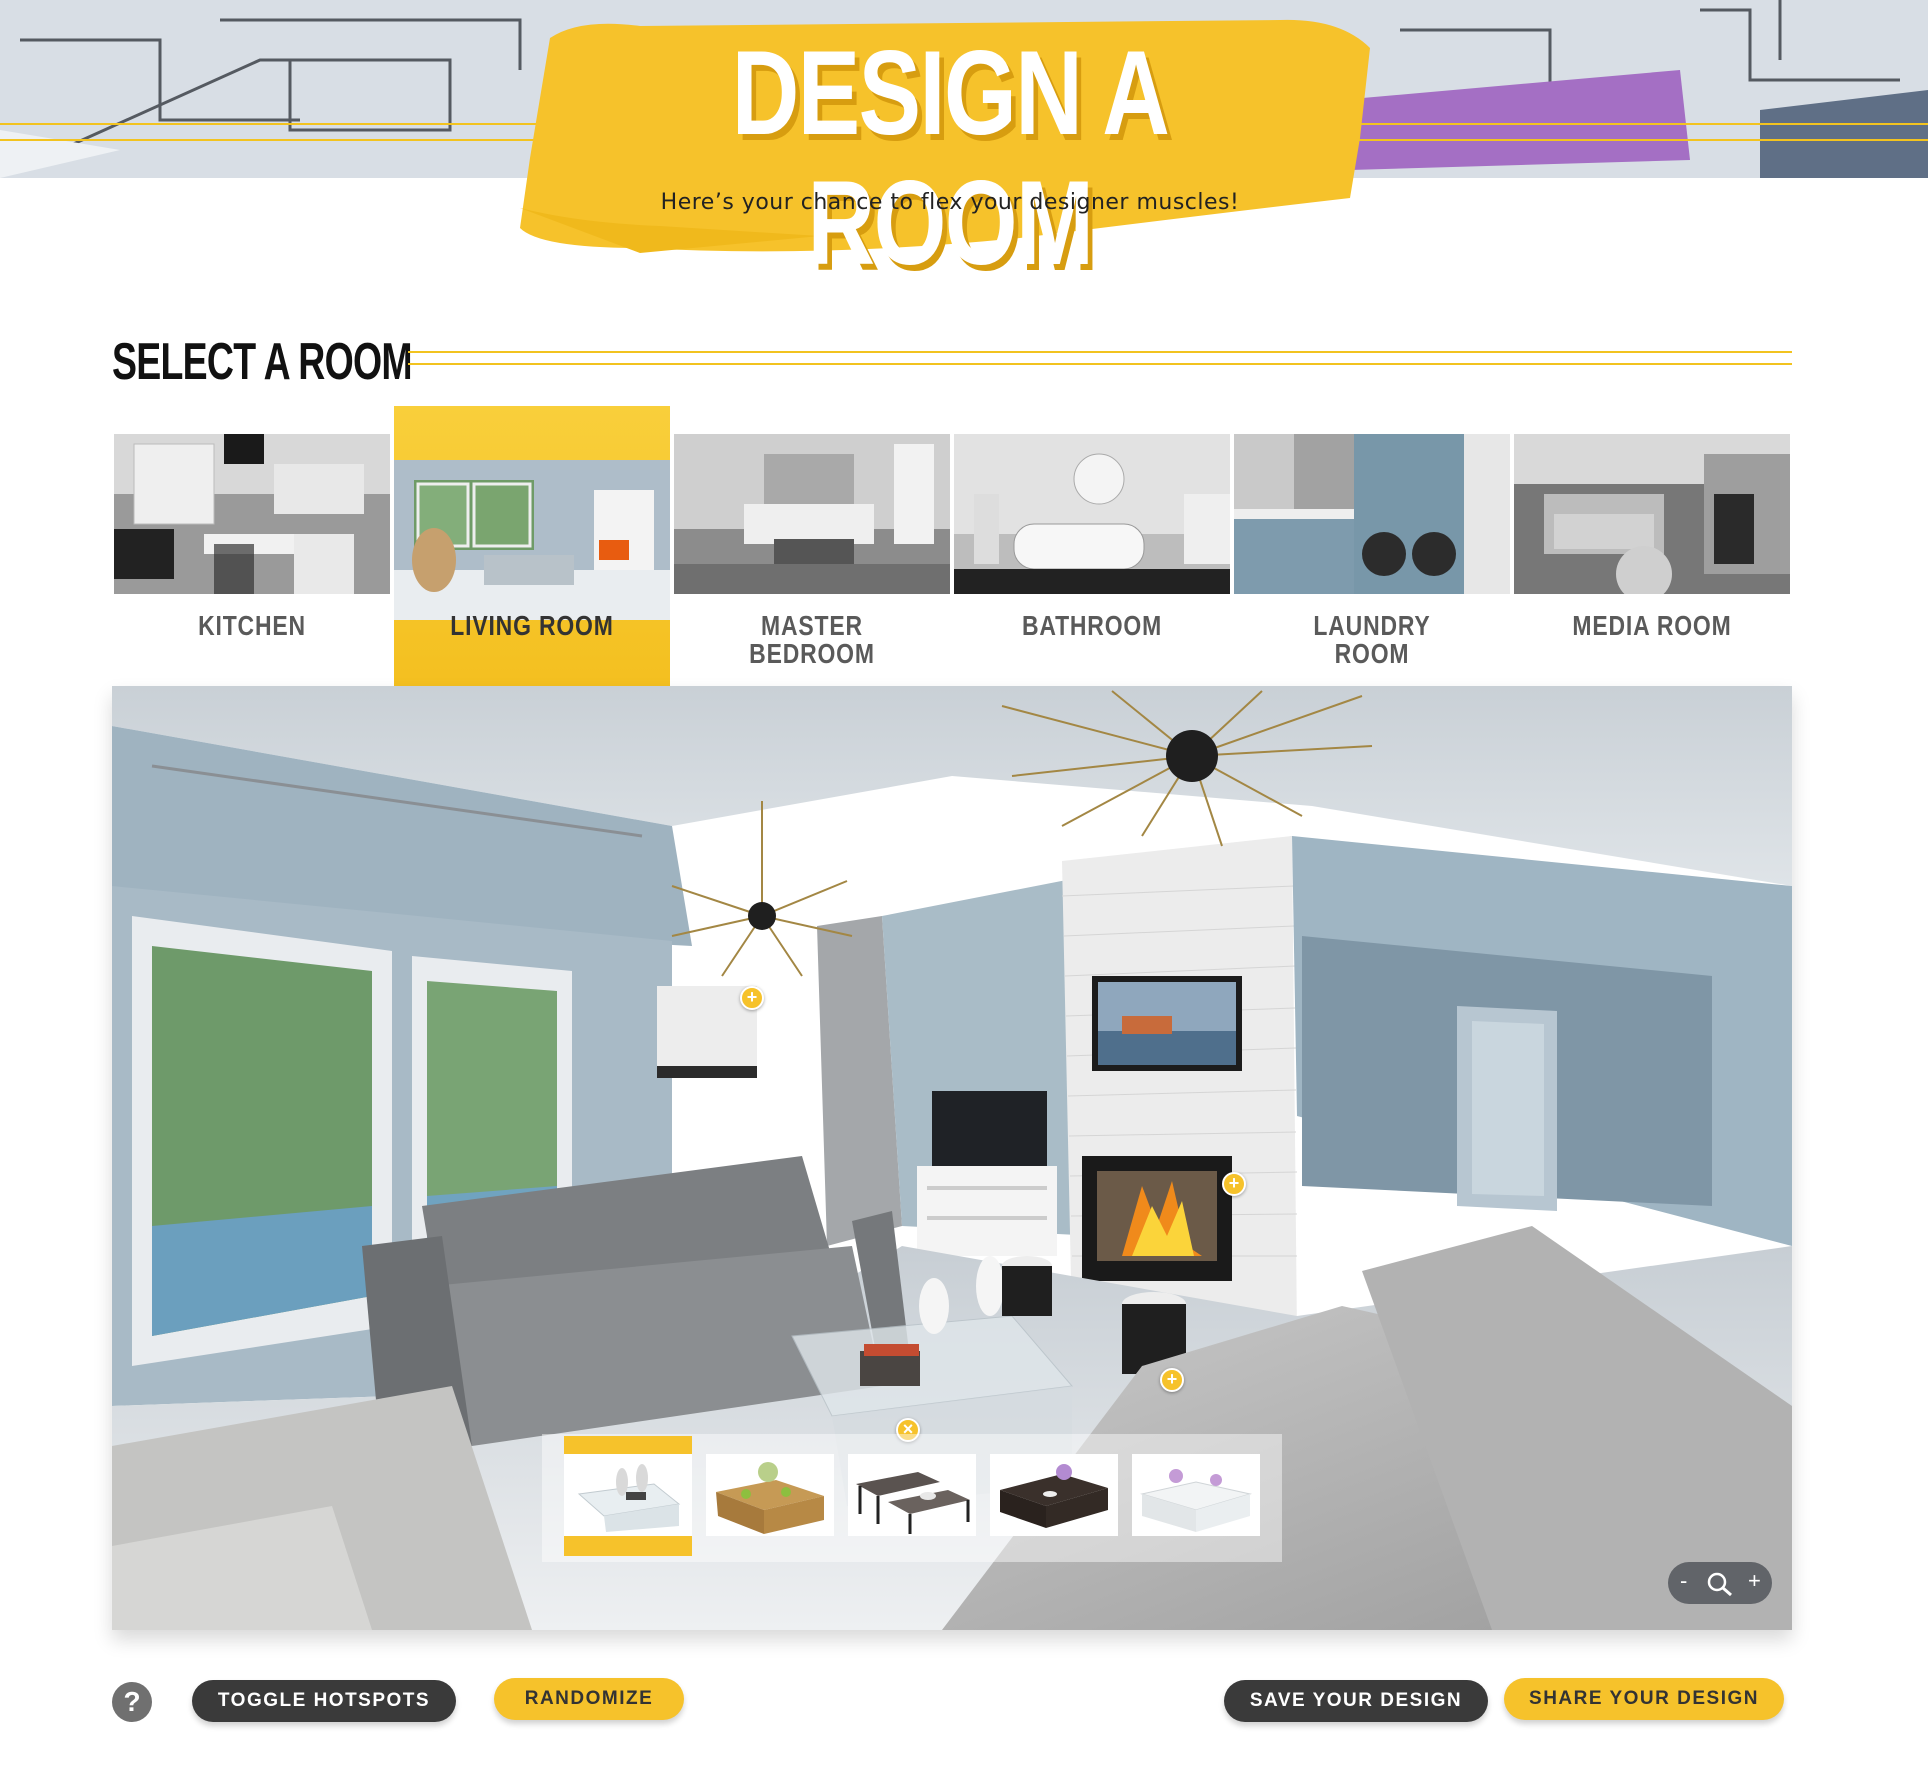 The image size is (1928, 1790). I want to click on room-tab-laundry-room: LAUNDRY ROOM, so click(1372, 550).